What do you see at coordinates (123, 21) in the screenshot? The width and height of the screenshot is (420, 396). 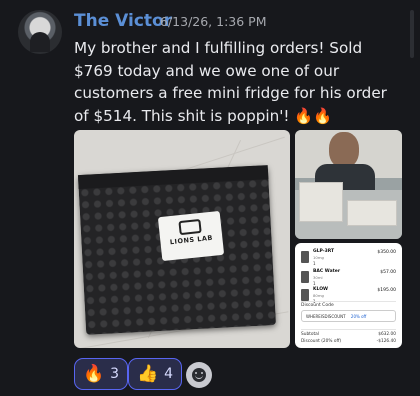 I see `author-name: The Victor` at bounding box center [123, 21].